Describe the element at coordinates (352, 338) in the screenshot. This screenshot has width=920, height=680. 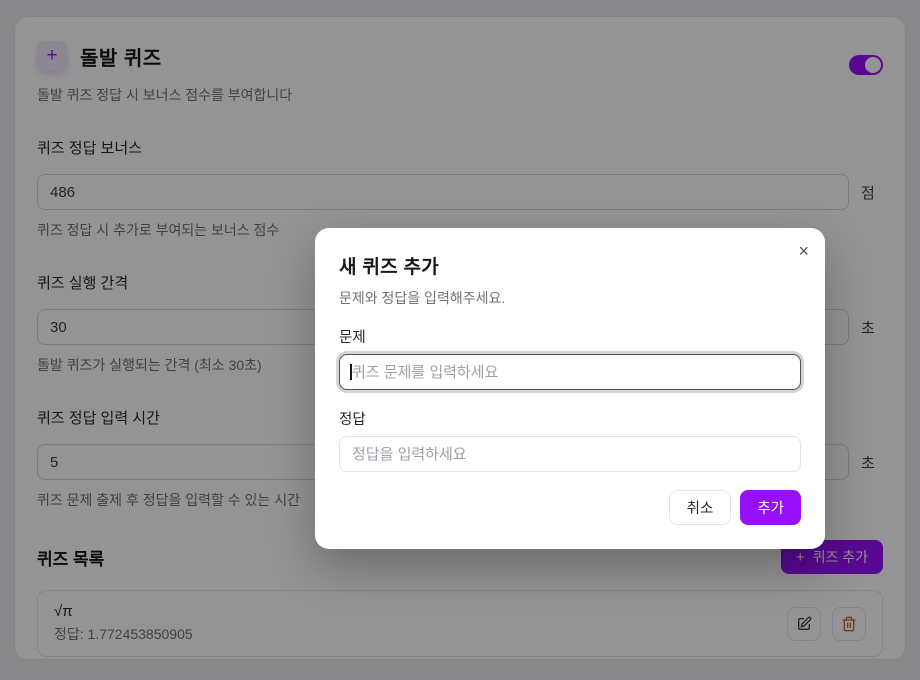
I see `question-label: 문제` at that location.